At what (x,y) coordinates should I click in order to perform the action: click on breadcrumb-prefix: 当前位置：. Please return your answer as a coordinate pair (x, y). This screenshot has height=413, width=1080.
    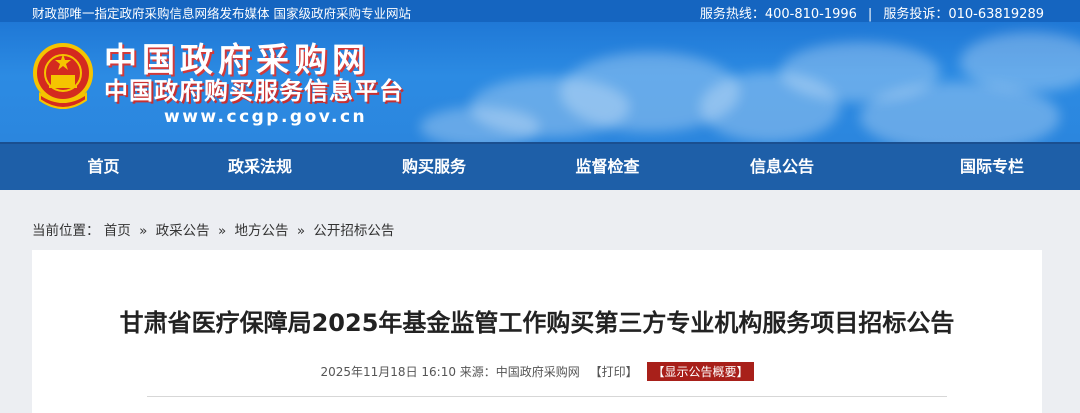
    Looking at the image, I should click on (66, 231).